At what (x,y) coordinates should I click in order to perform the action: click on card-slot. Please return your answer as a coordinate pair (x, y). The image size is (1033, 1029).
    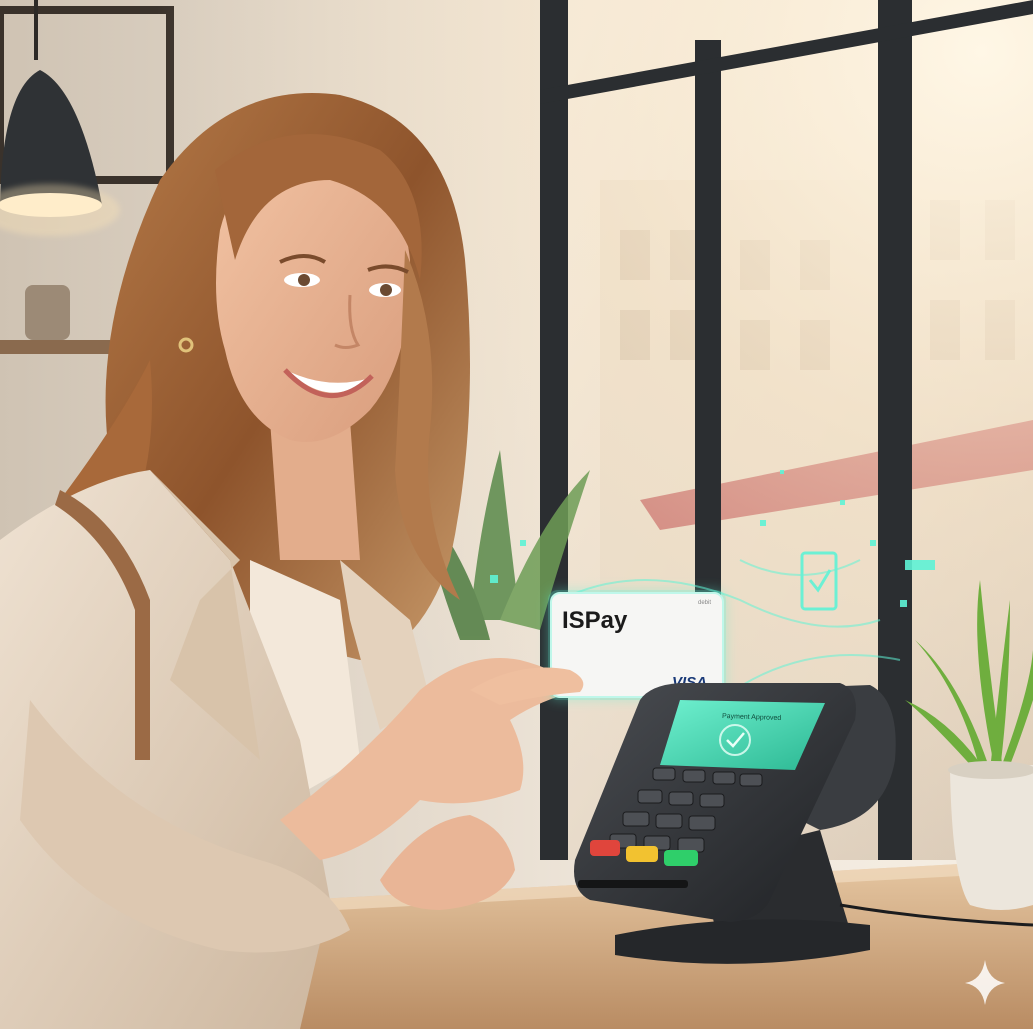
    Looking at the image, I should click on (633, 884).